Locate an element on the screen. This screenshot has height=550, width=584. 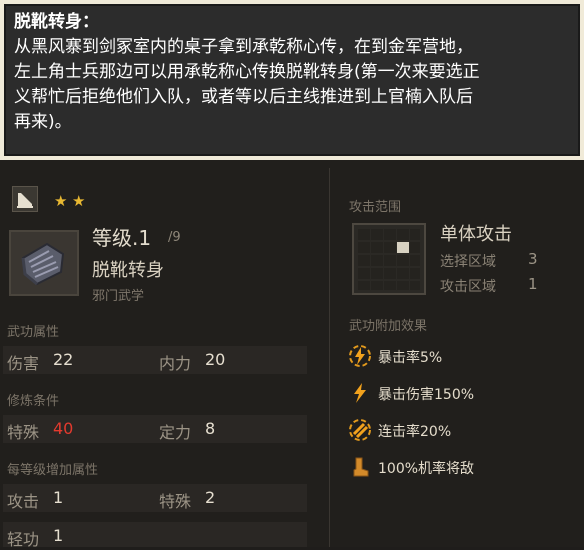
effect-item: 暴击伤害150% is located at coordinates (463, 393).